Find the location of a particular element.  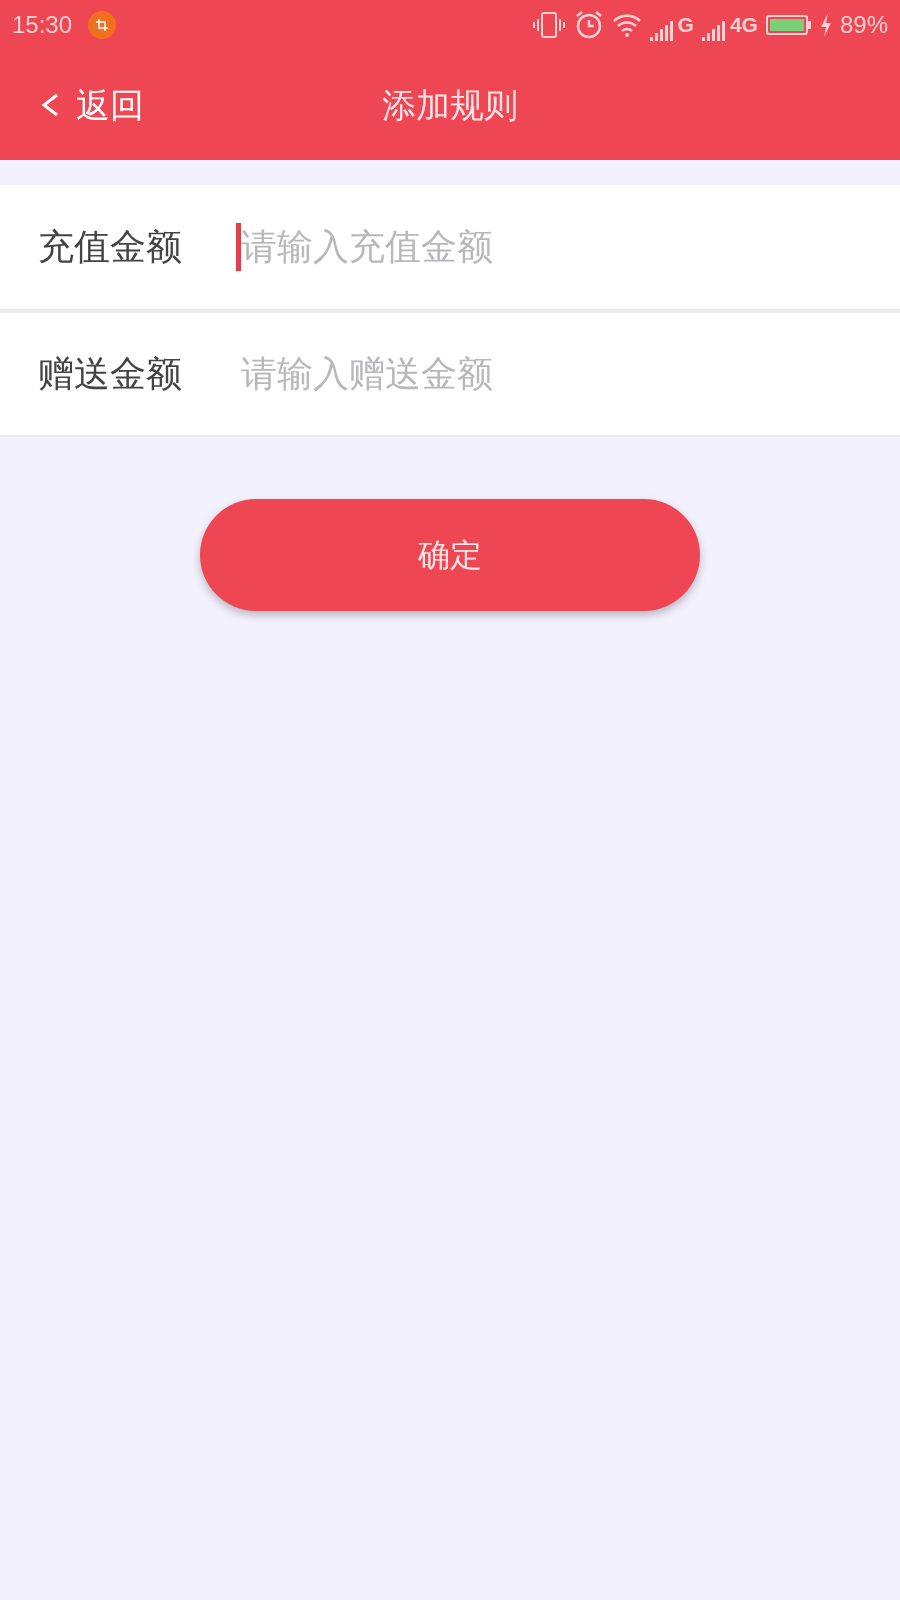

status-time: 15:30 is located at coordinates (42, 25).